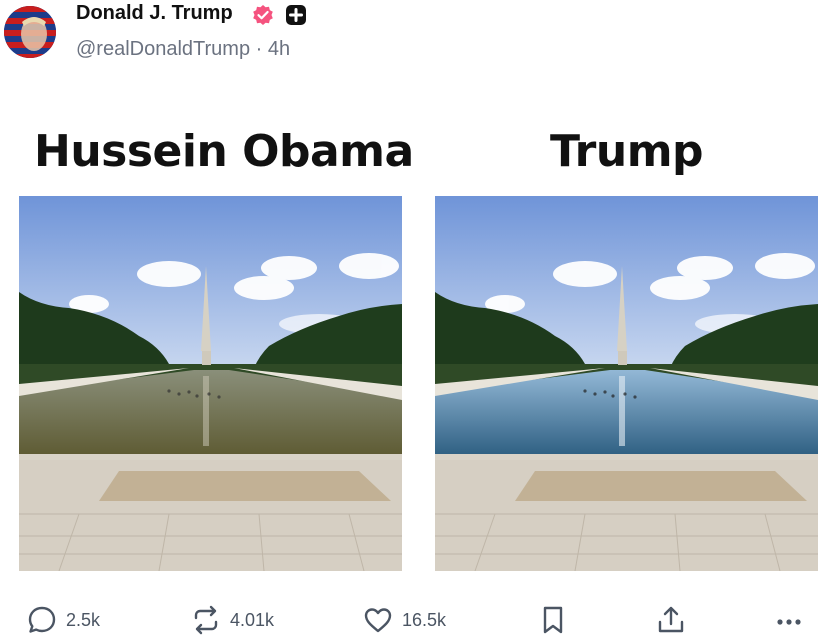  I want to click on like-icon, so click(378, 620).